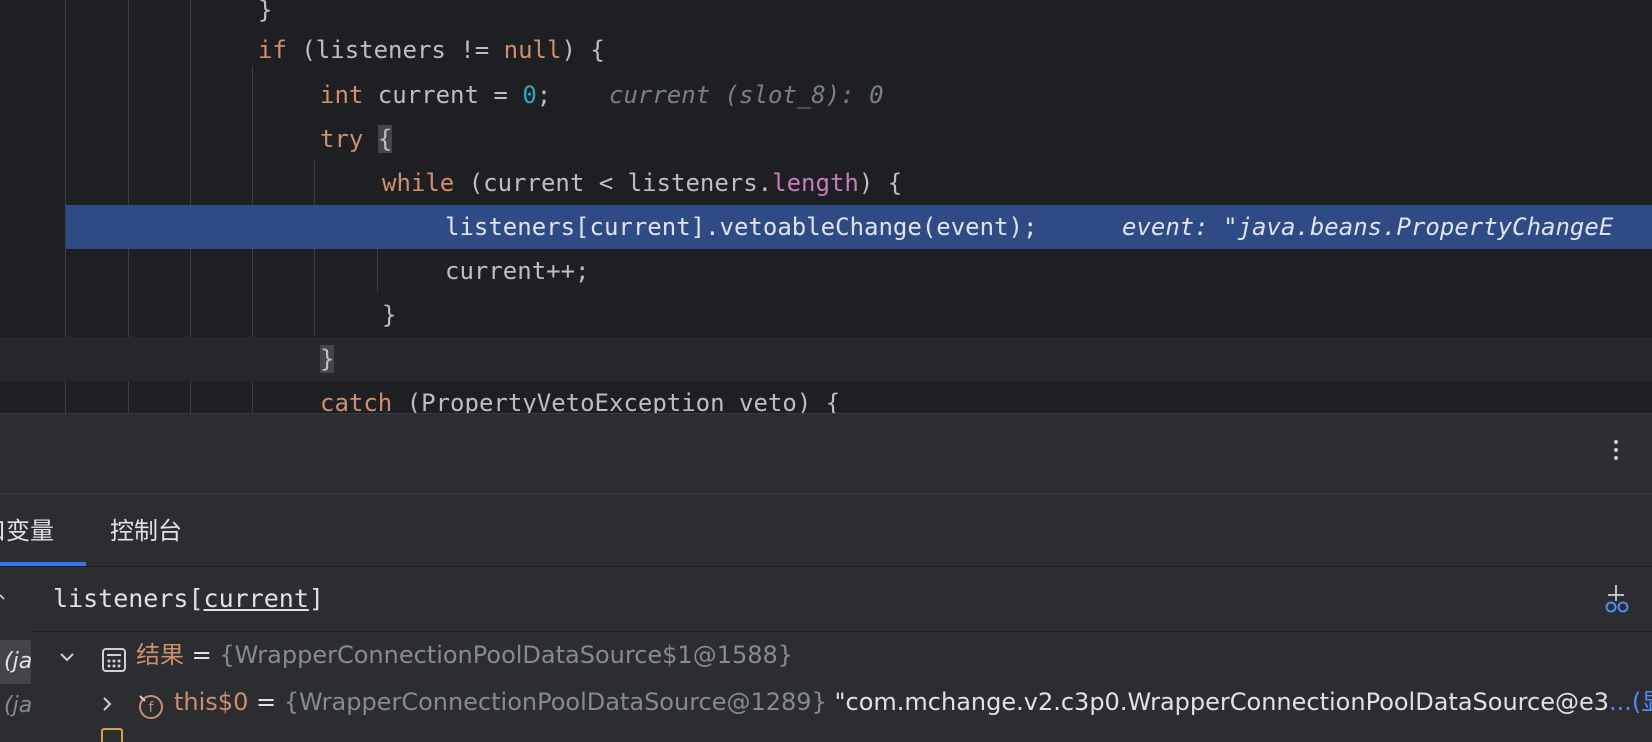  I want to click on add-to-watches-icon, so click(1617, 599).